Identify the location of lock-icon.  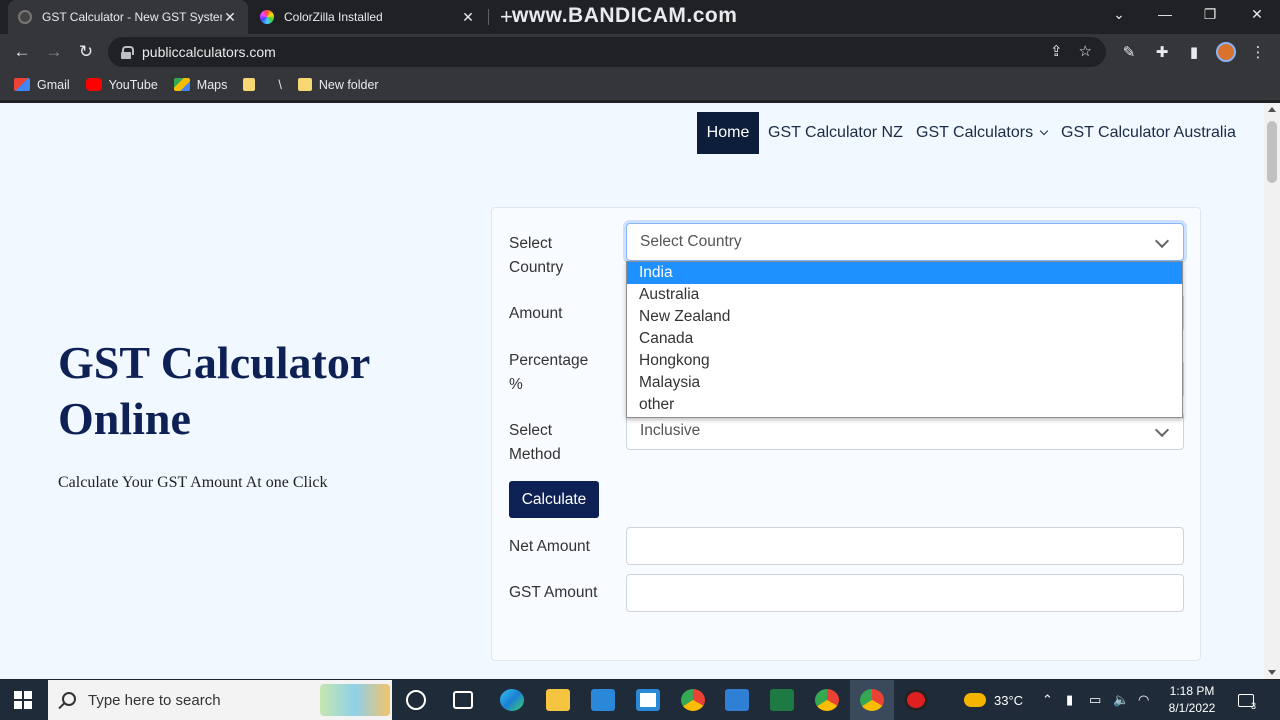
(127, 52).